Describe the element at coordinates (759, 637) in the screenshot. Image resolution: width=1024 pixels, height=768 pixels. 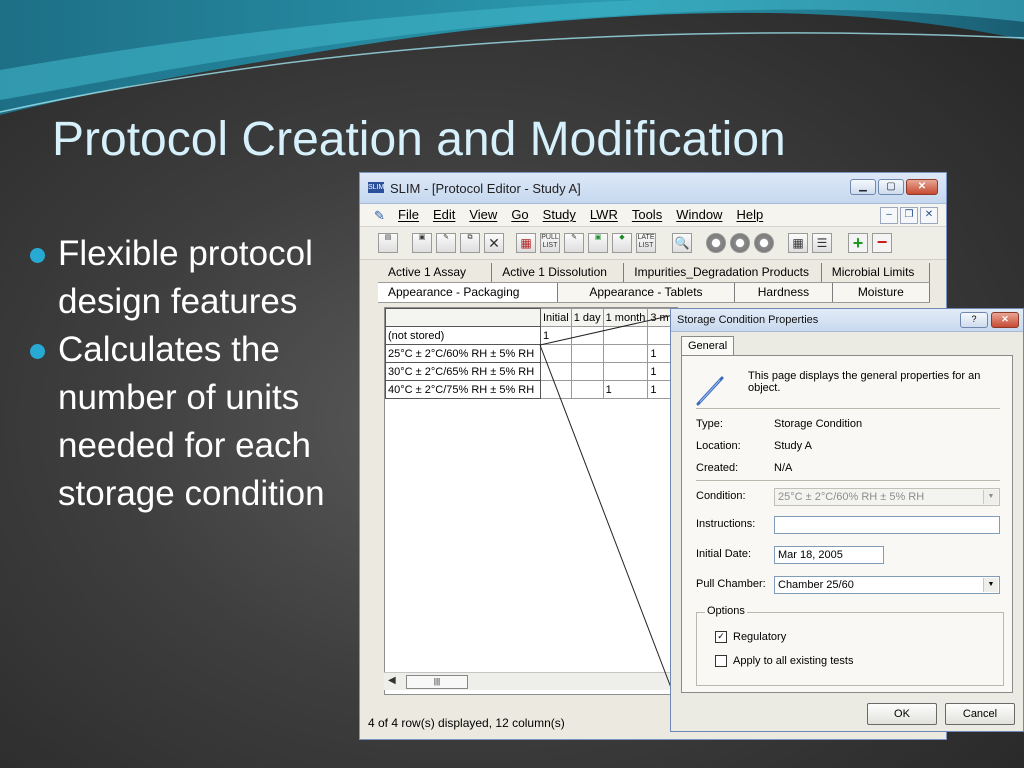
I see `regulatory-label: Regulatory` at that location.